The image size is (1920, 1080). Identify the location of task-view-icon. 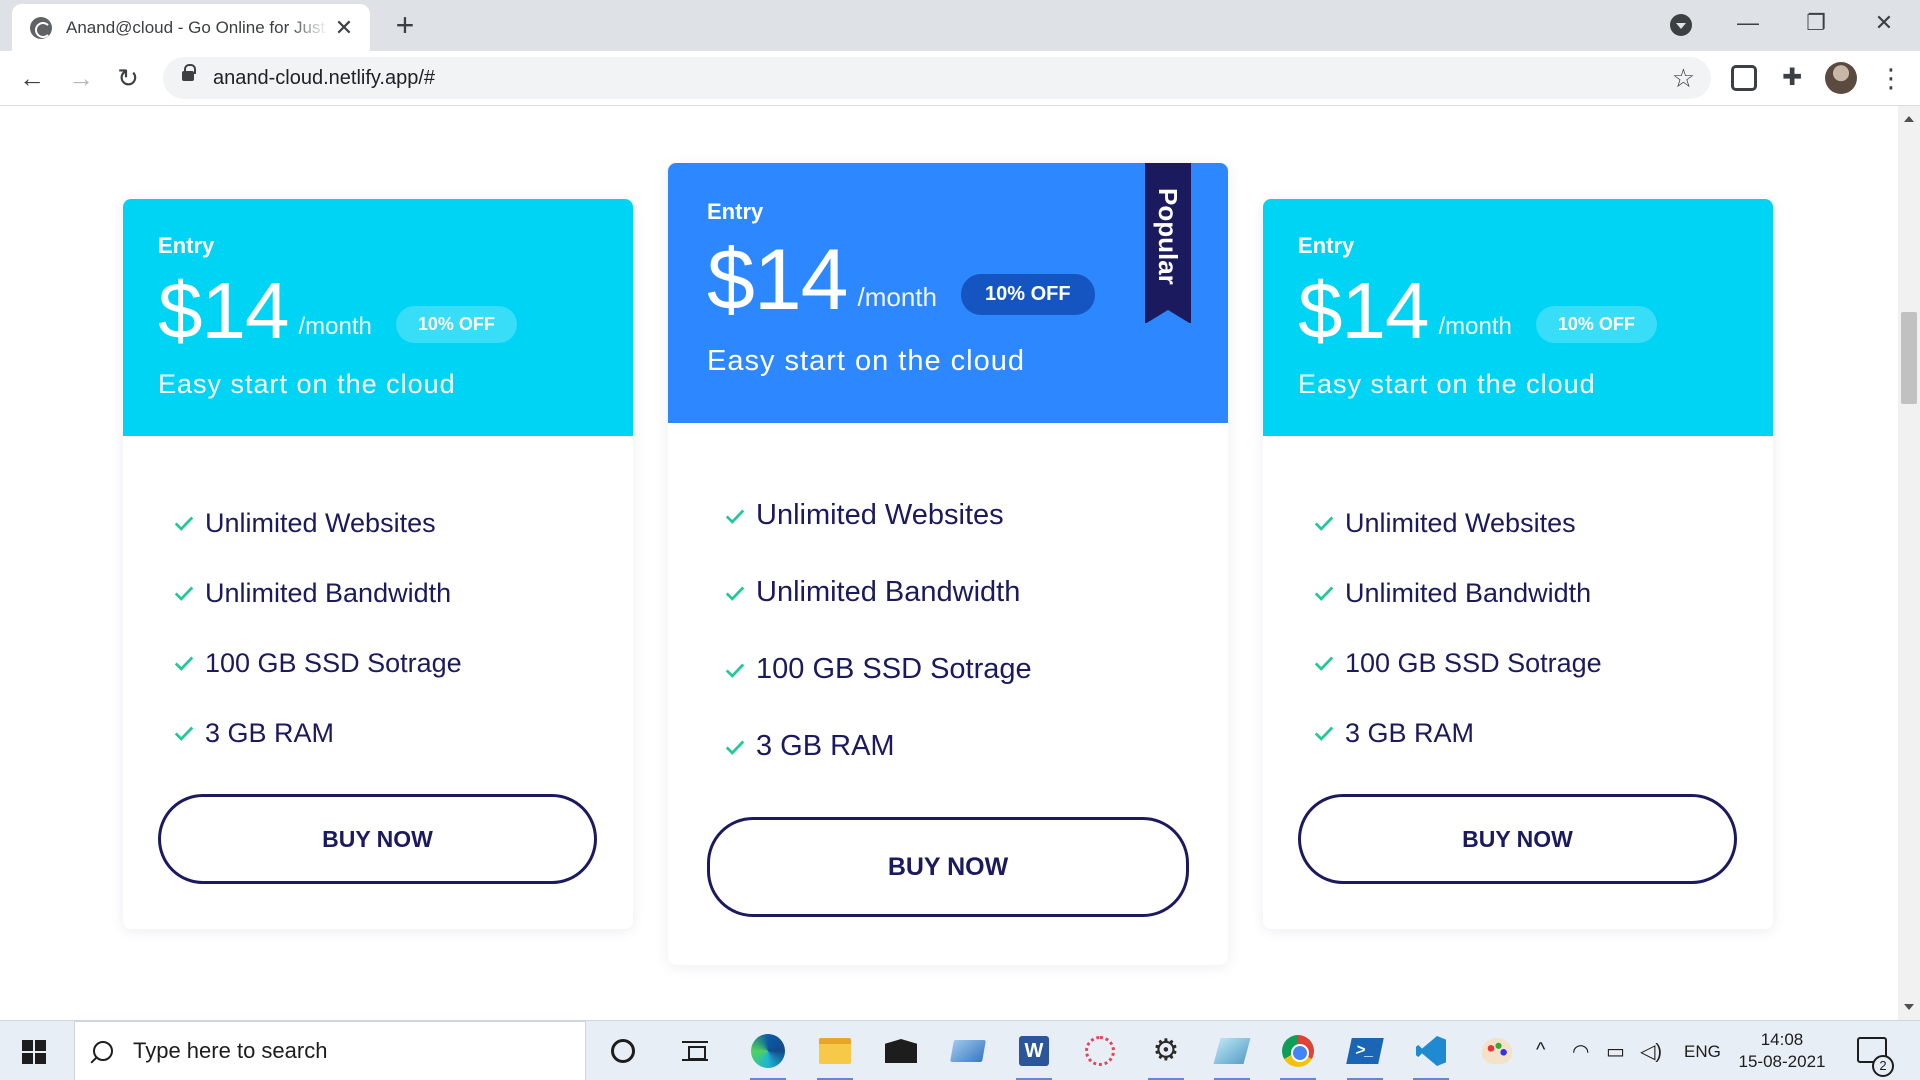
(695, 1051).